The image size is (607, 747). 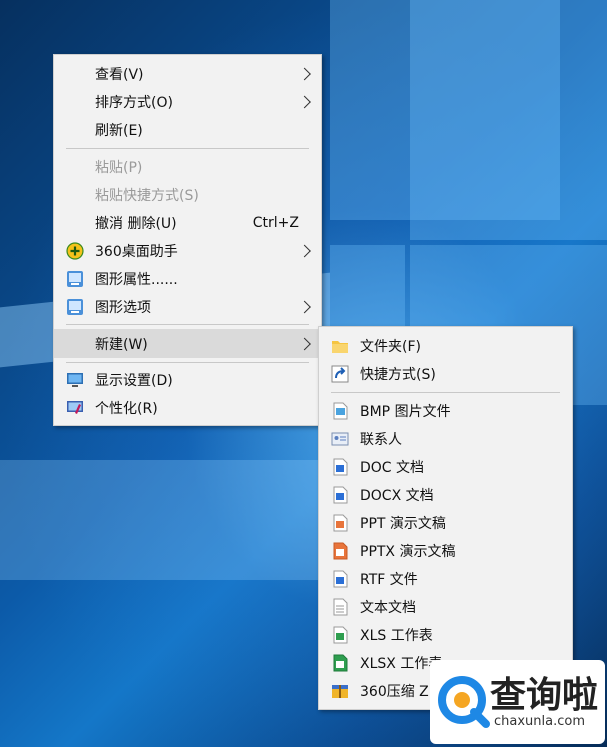 I want to click on submenu-item-docx: DOCX 文档, so click(x=445, y=495).